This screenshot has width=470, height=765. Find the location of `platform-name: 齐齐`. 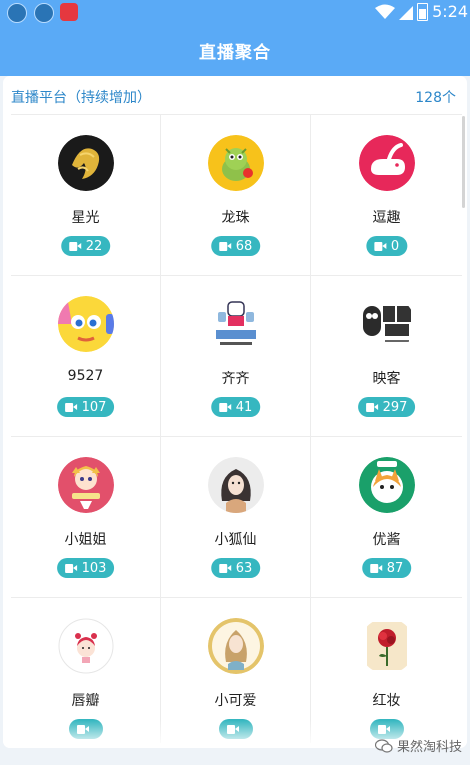

platform-name: 齐齐 is located at coordinates (235, 379).